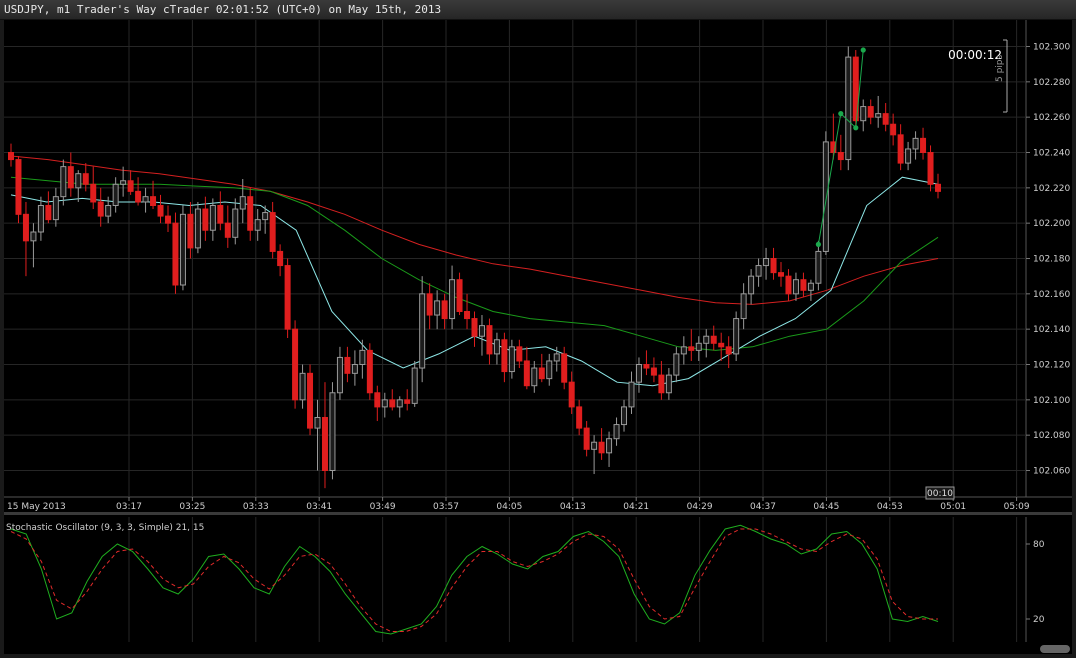 This screenshot has height=658, width=1076. Describe the element at coordinates (256, 507) in the screenshot. I see `time-tick-label: 03:33` at that location.